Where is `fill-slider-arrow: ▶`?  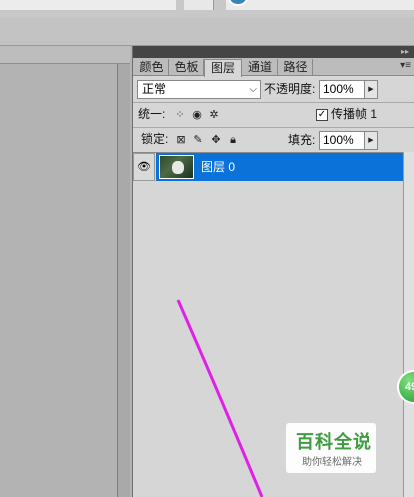 fill-slider-arrow: ▶ is located at coordinates (371, 140).